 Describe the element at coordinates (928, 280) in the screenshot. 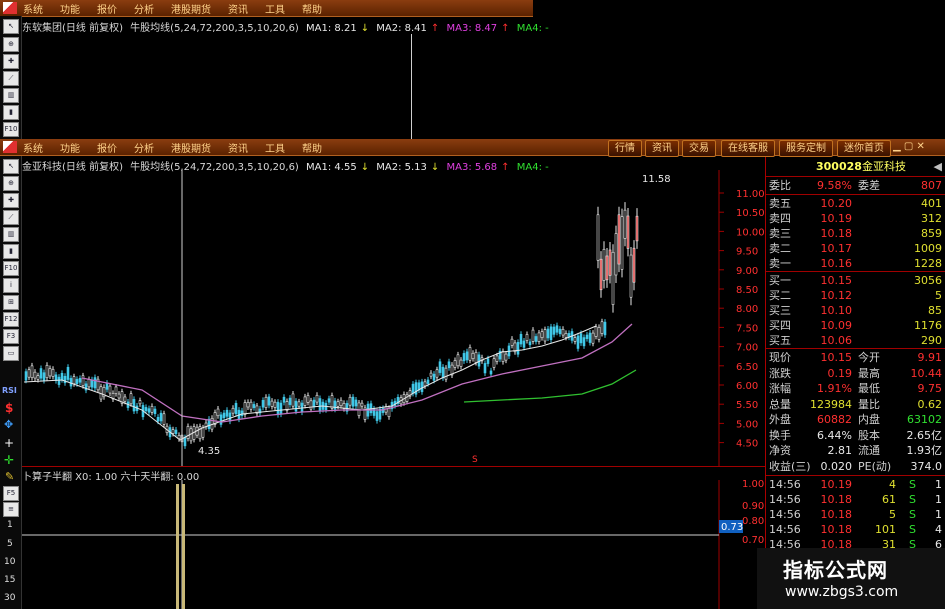

I see `buy-volume: 3056` at that location.